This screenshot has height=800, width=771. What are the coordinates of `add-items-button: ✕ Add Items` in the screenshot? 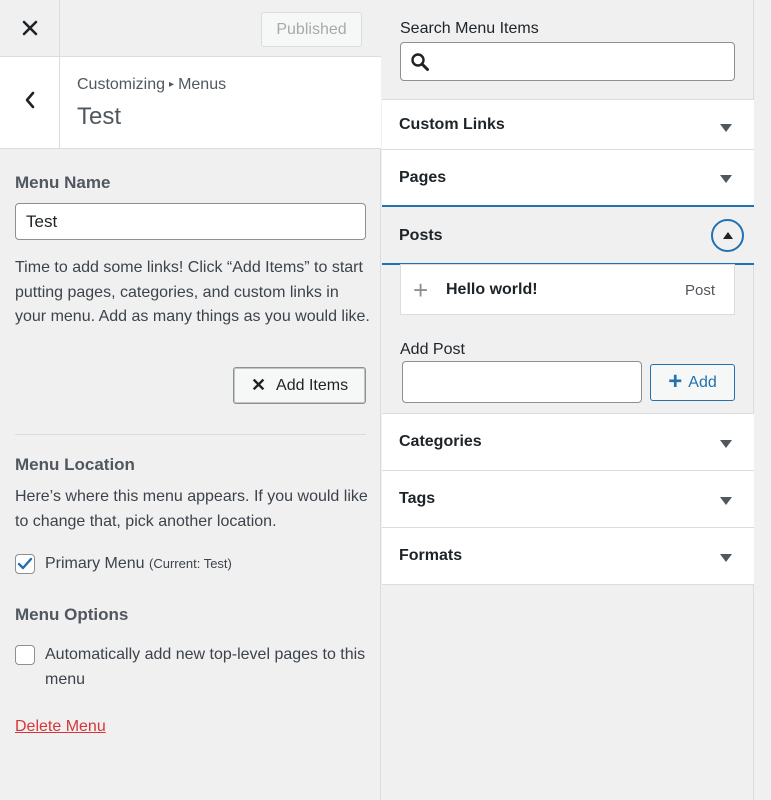 It's located at (299, 385).